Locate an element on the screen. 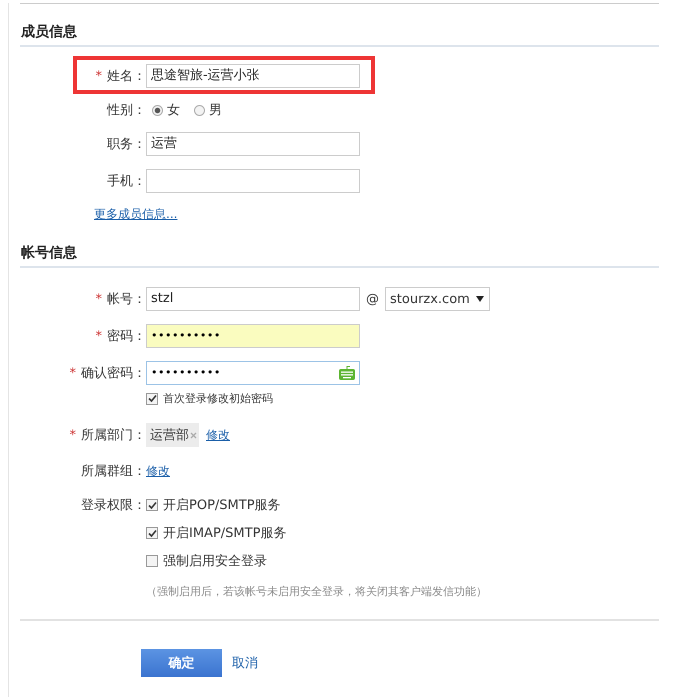  confirm-button: 确定 is located at coordinates (181, 663).